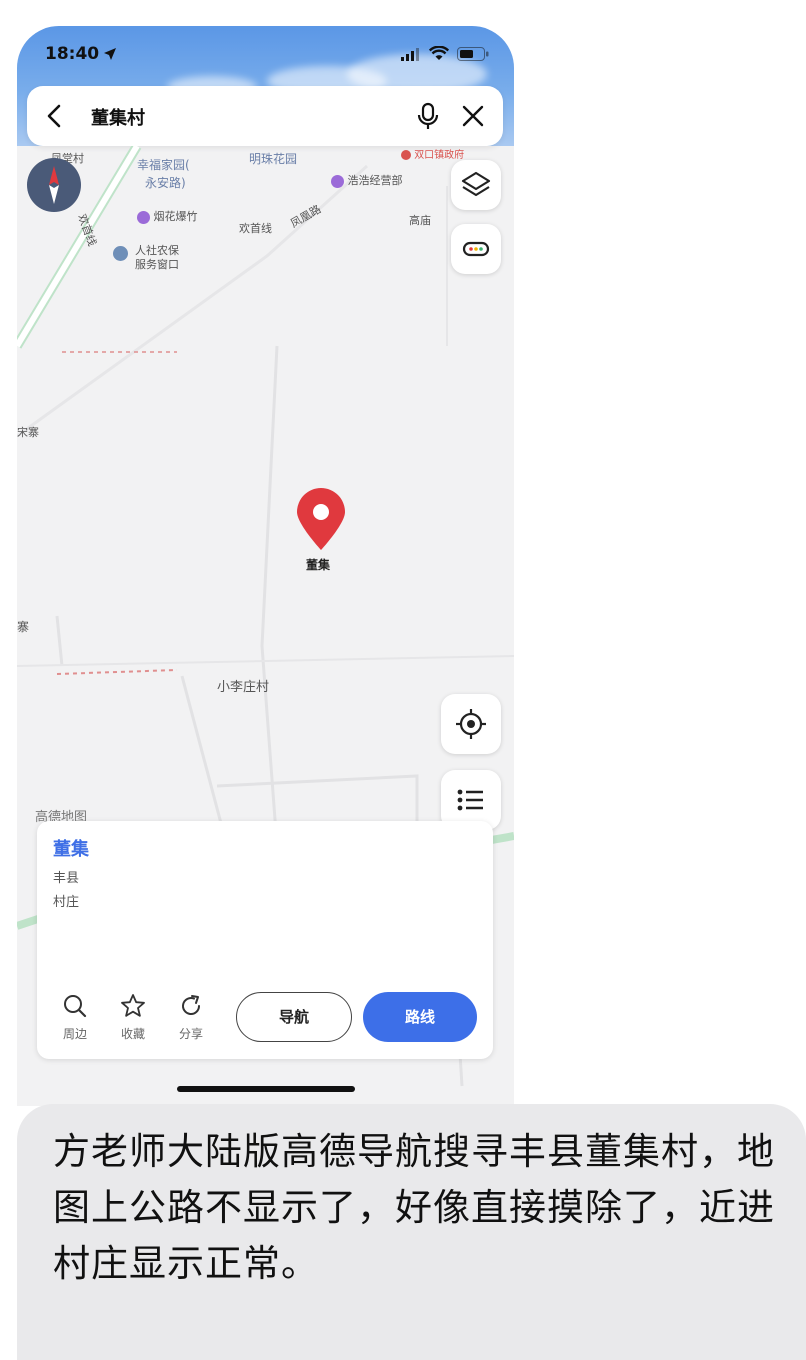 The image size is (806, 1360). Describe the element at coordinates (432, 153) in the screenshot. I see `map-label-top-poi: 双口镇政府` at that location.